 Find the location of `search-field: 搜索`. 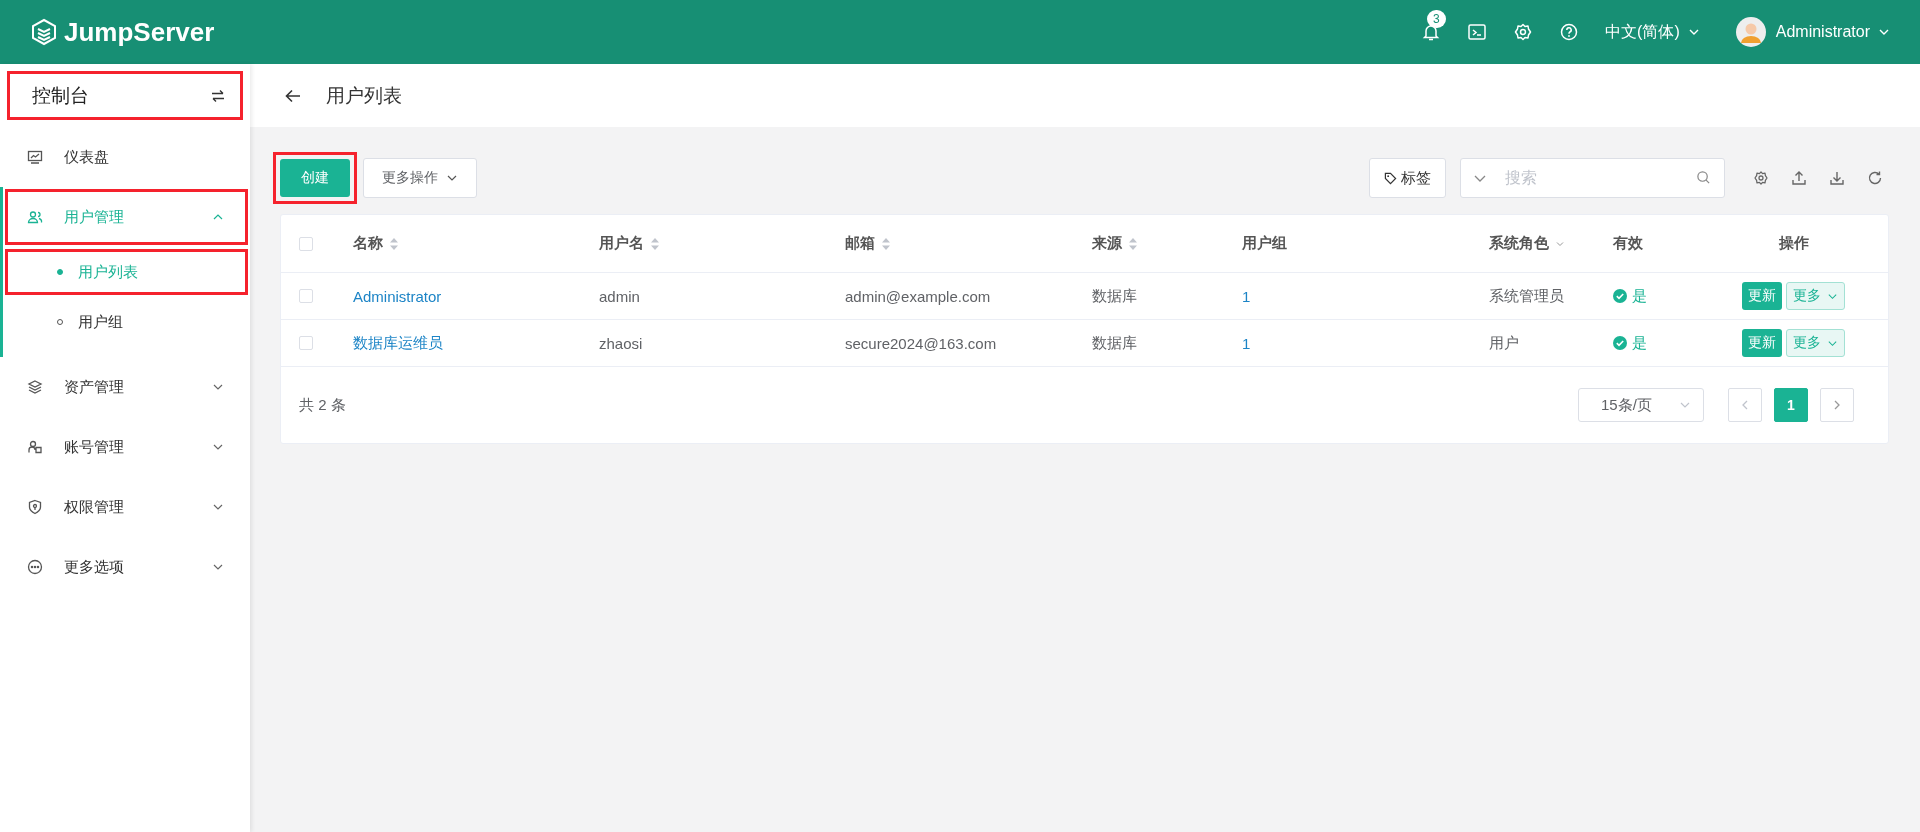

search-field: 搜索 is located at coordinates (1592, 178).